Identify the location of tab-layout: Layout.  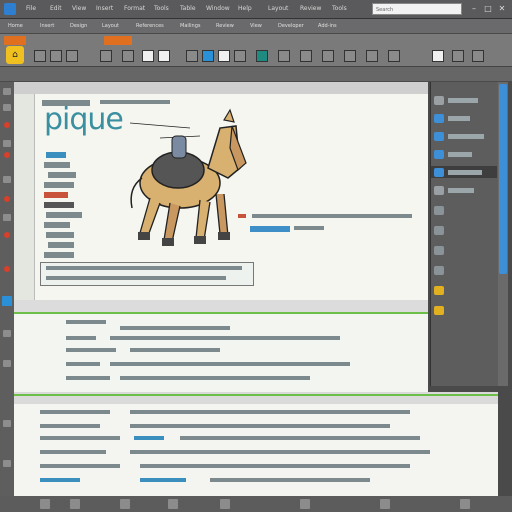
(110, 26).